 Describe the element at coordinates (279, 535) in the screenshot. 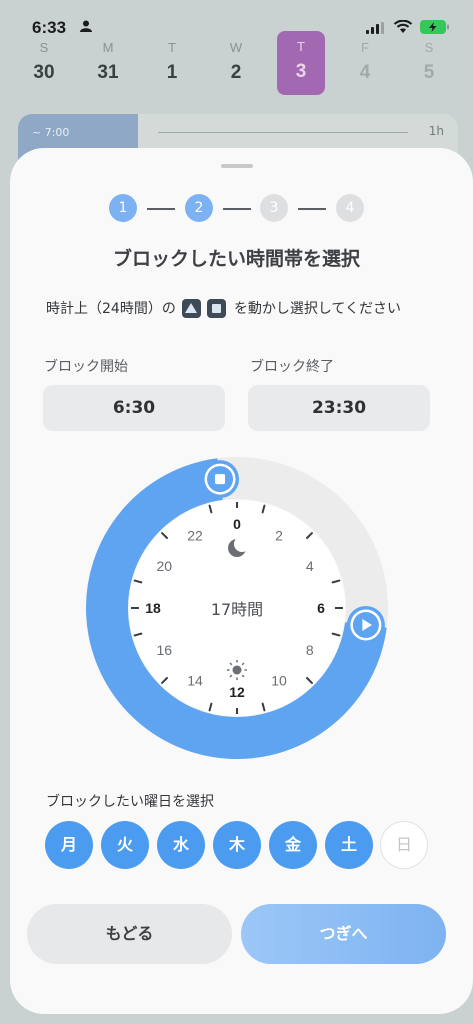

I see `clock-hour-label: 2` at that location.